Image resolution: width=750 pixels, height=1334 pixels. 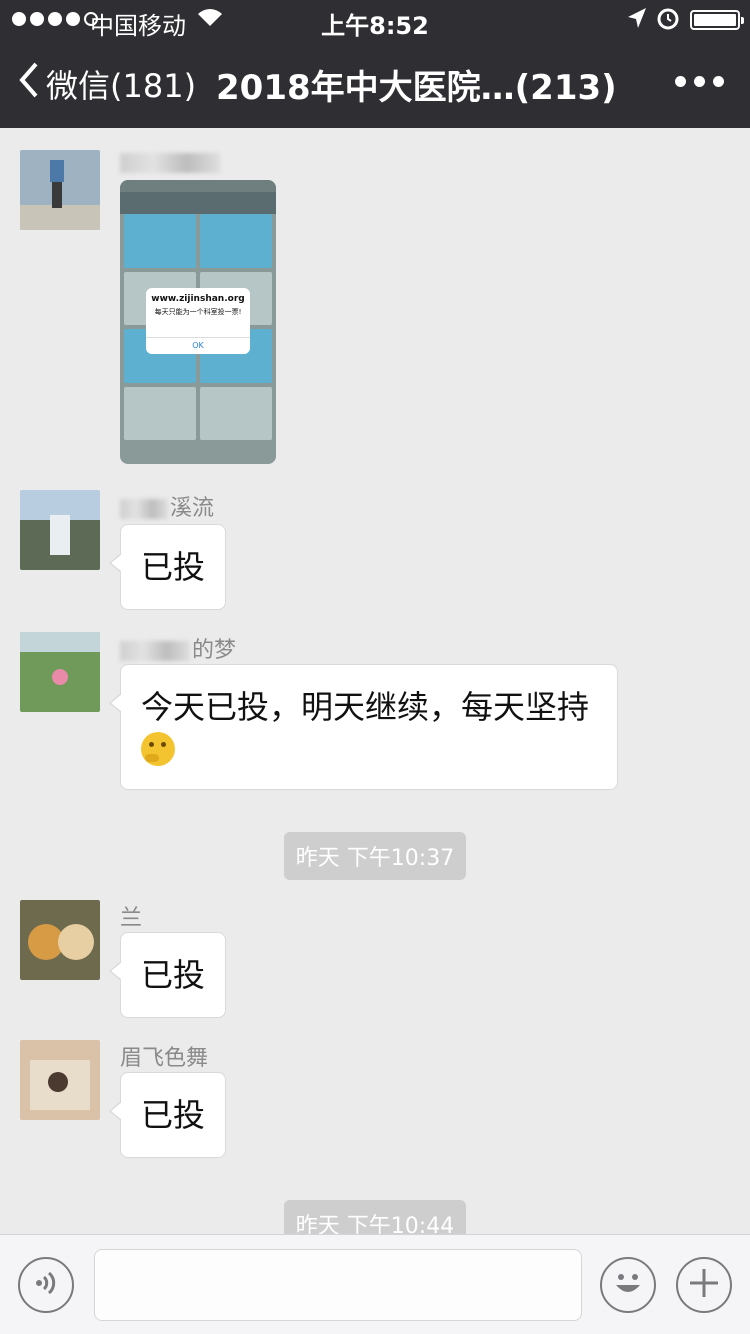 I want to click on battery-icon, so click(x=717, y=20).